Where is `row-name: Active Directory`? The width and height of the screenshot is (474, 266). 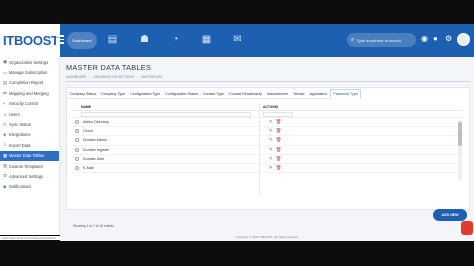
row-name: Active Directory is located at coordinates (96, 122).